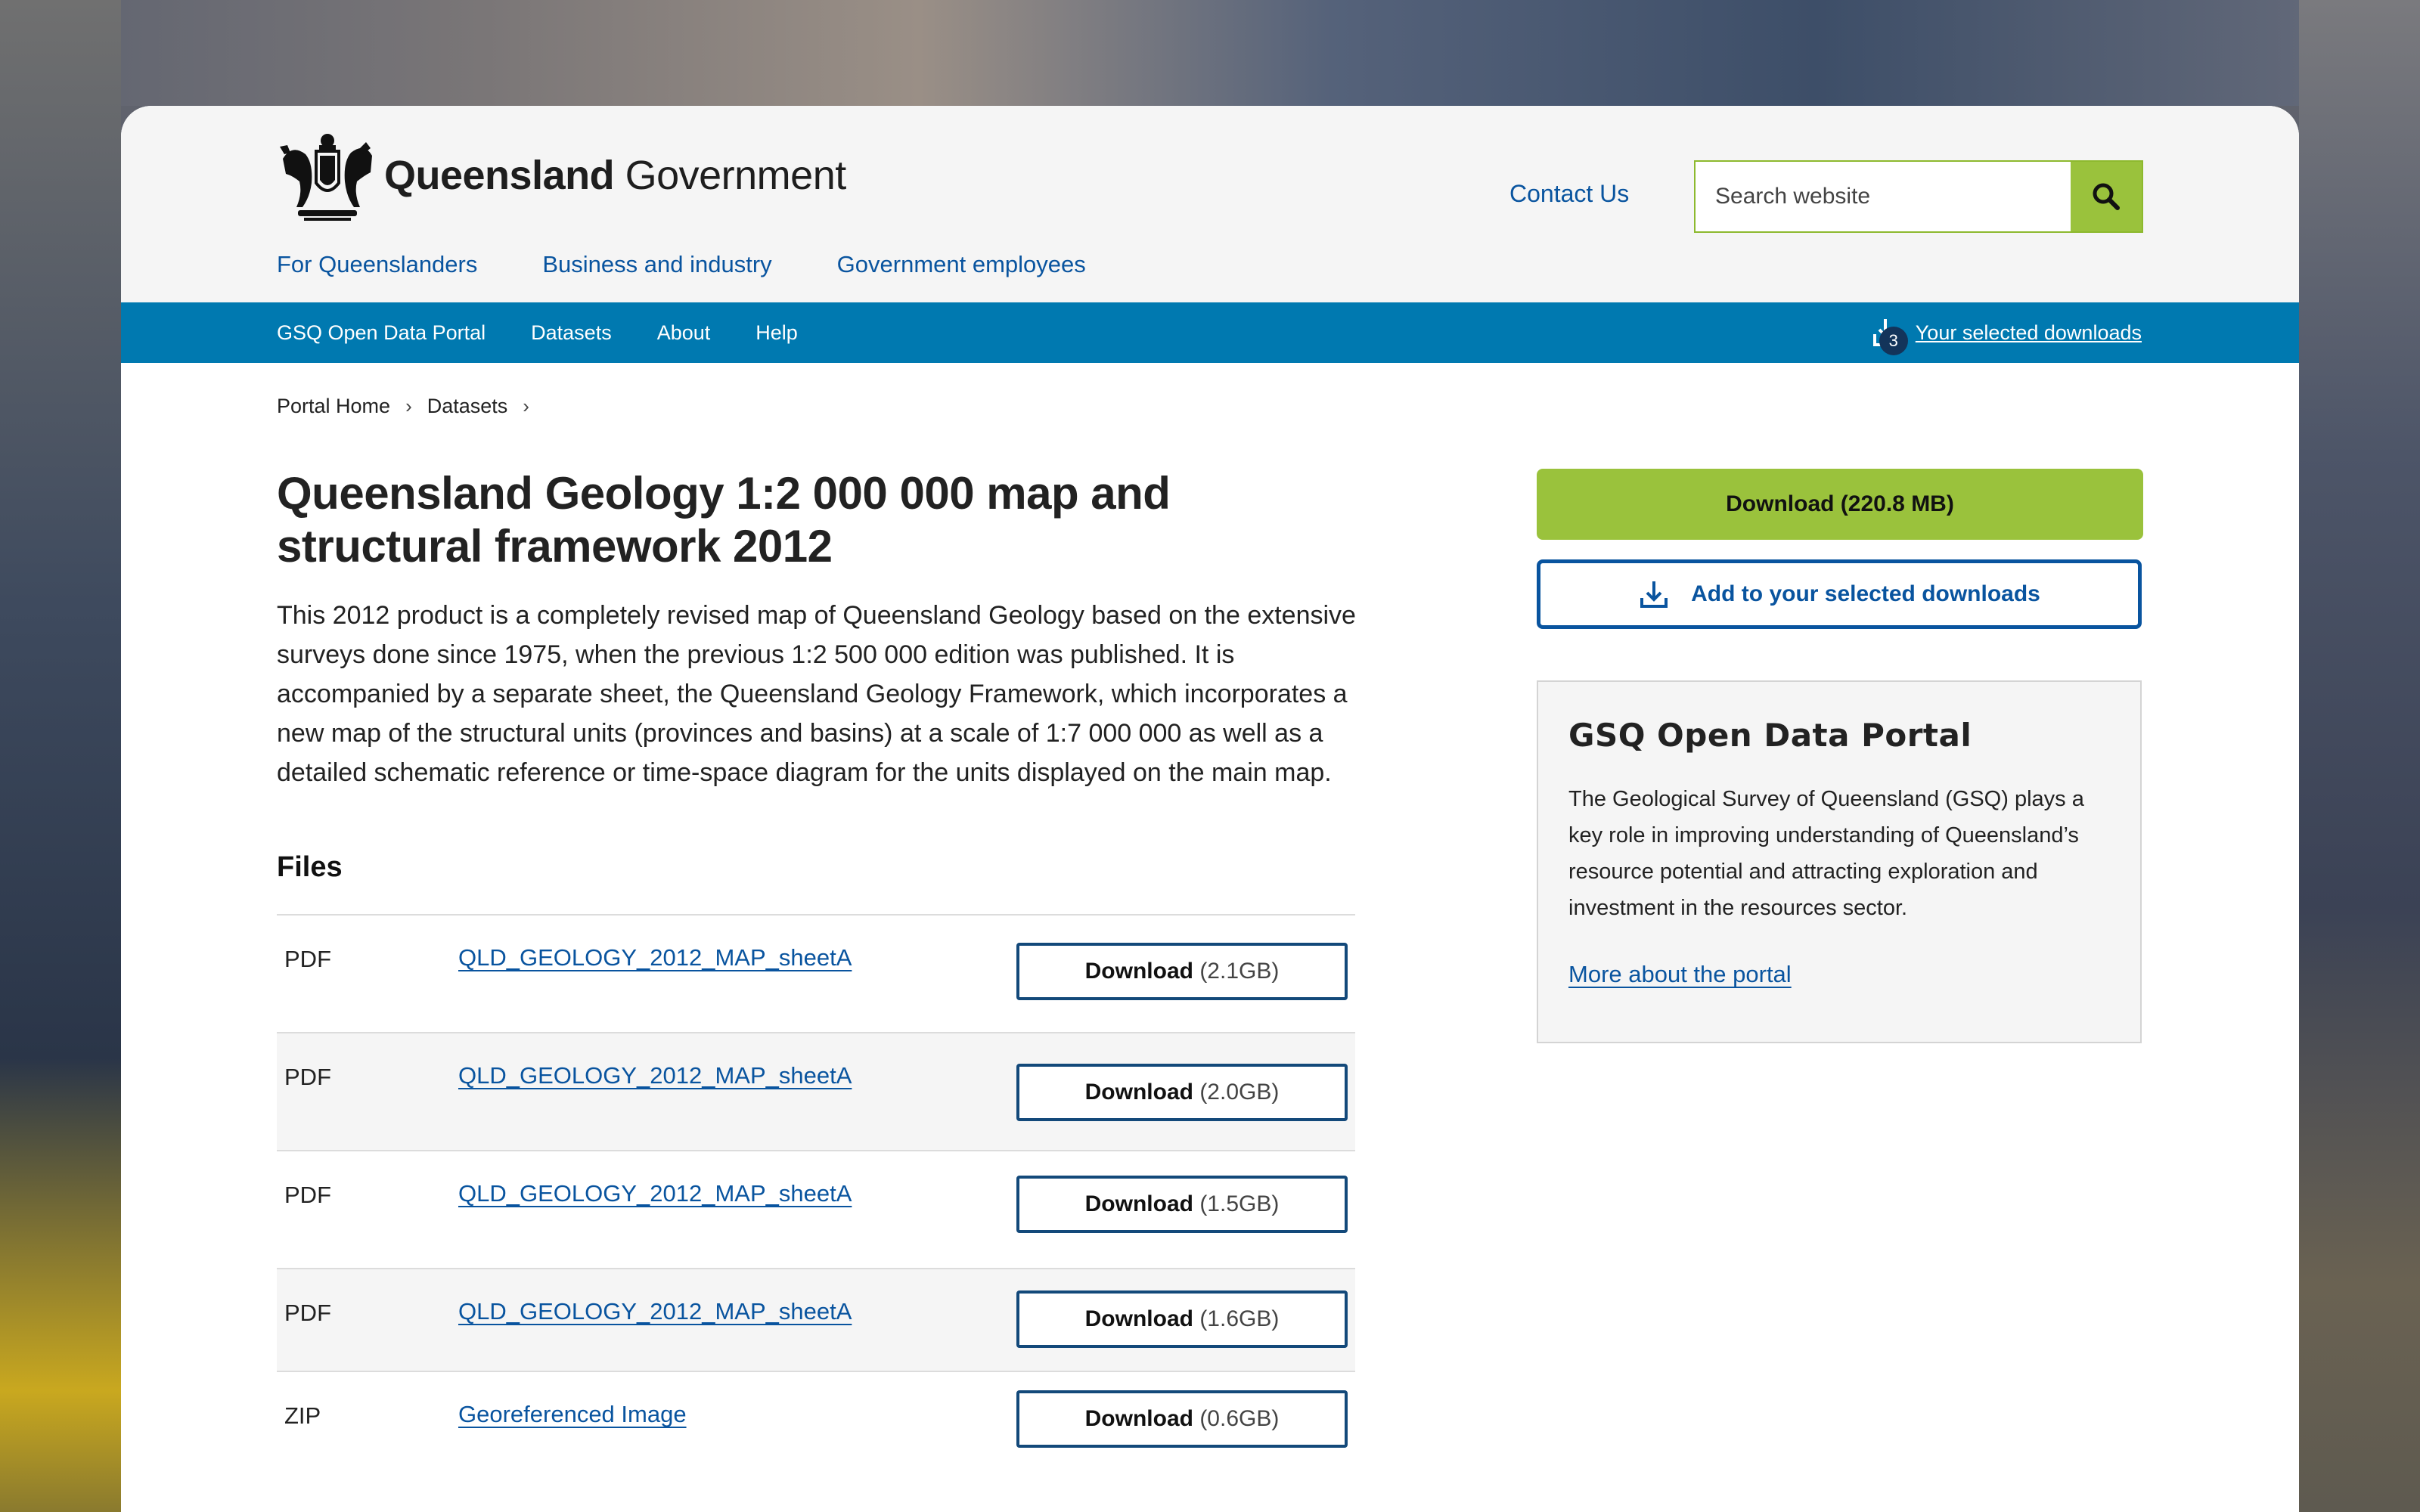  What do you see at coordinates (2359, 756) in the screenshot?
I see `background-blur-right` at bounding box center [2359, 756].